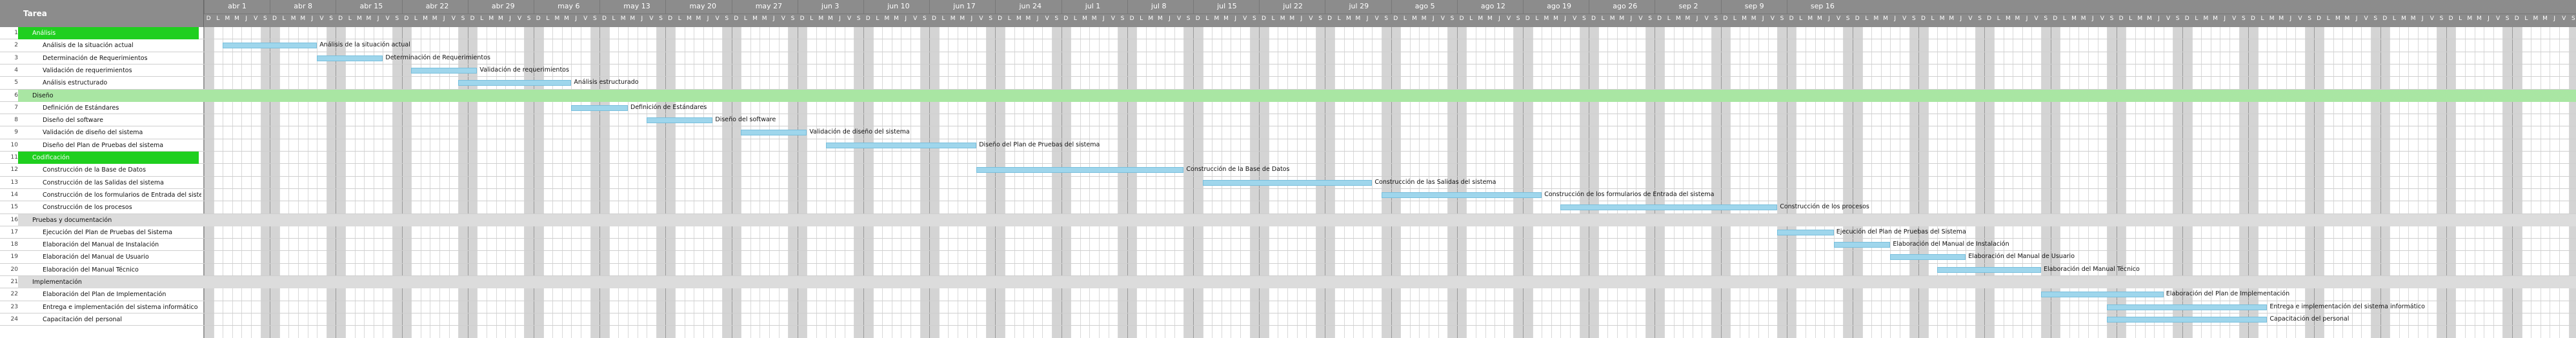 The height and width of the screenshot is (338, 2576). What do you see at coordinates (43, 33) in the screenshot?
I see `group-name: Análisis` at bounding box center [43, 33].